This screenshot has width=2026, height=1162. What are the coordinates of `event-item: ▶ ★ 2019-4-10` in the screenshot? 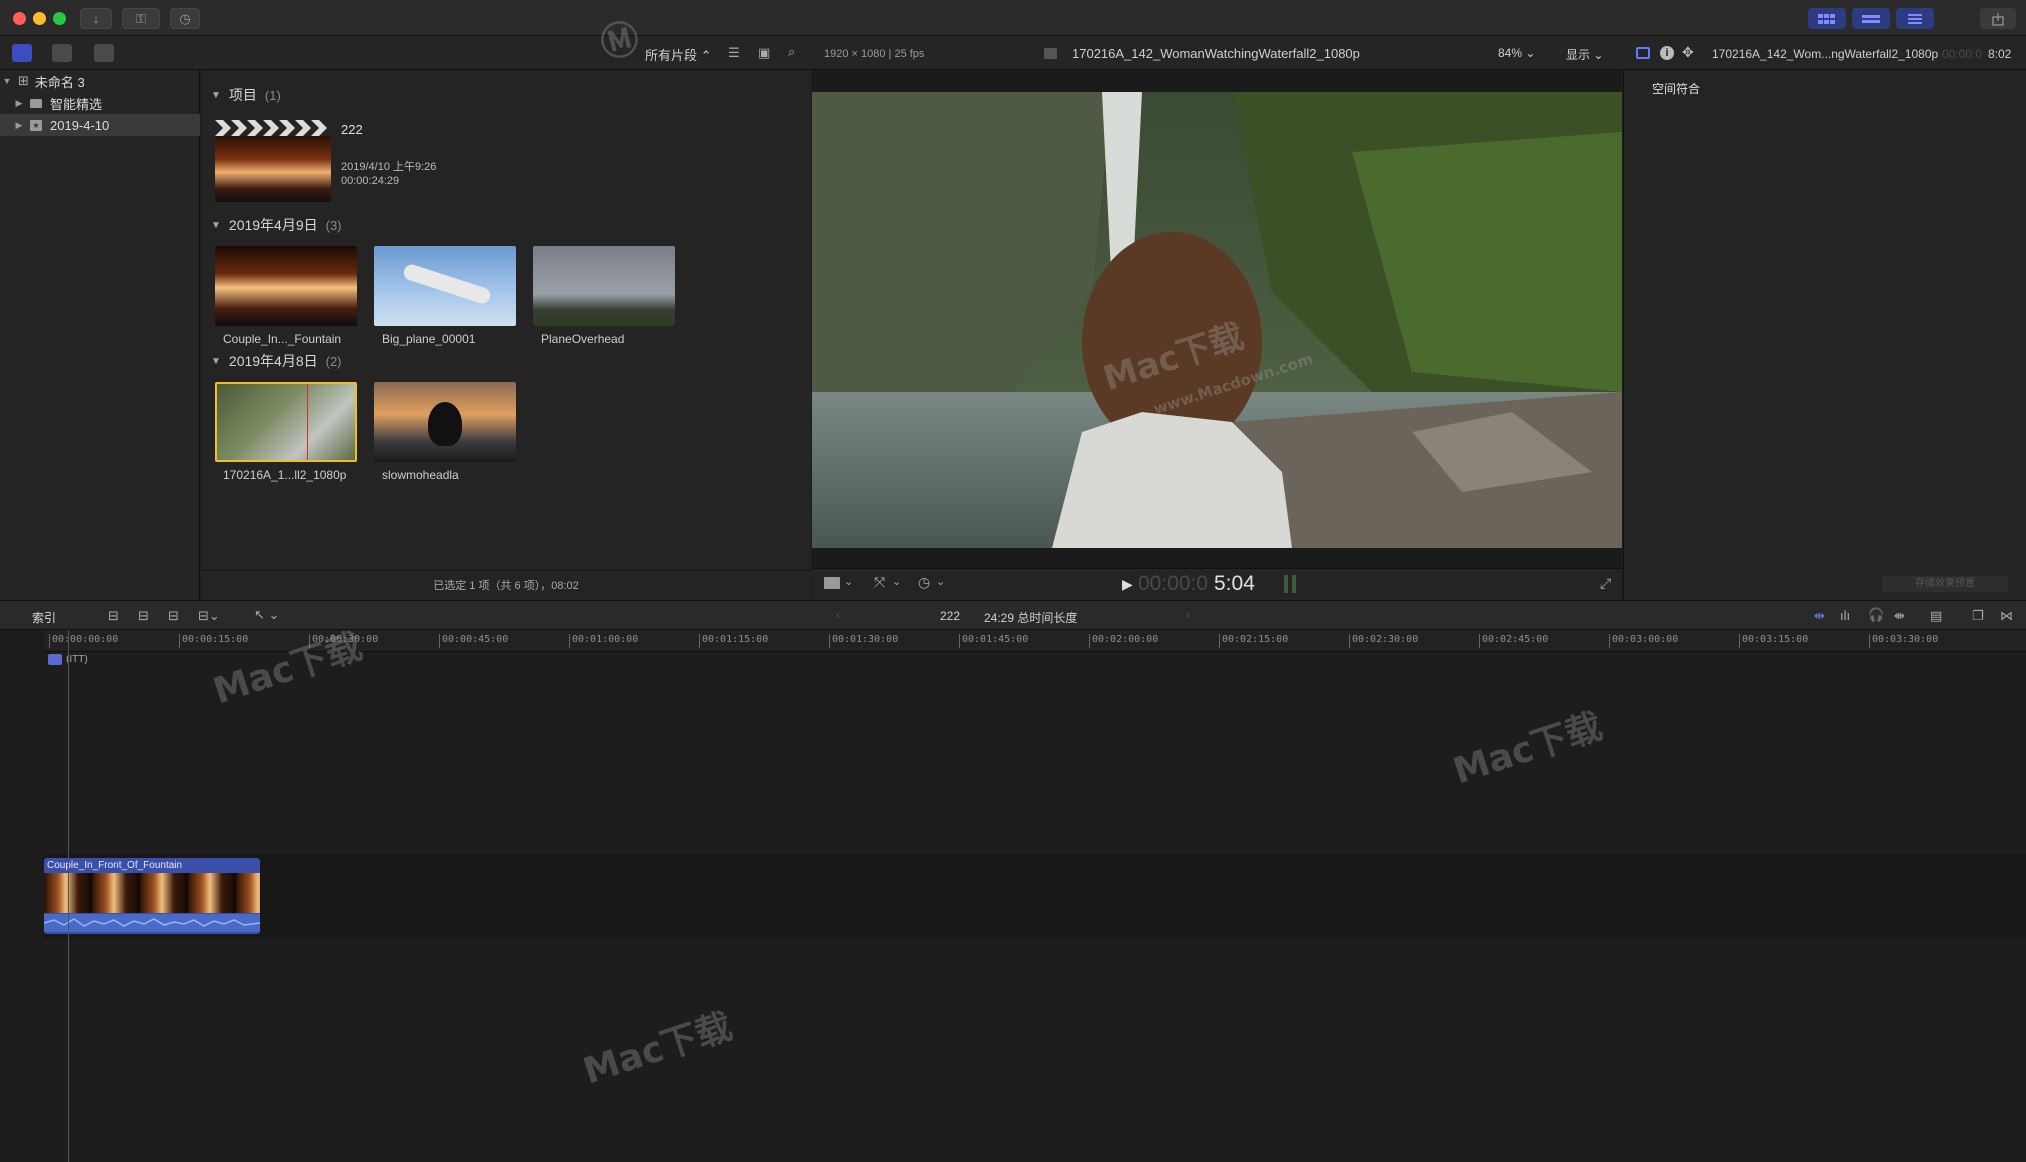 It's located at (100, 125).